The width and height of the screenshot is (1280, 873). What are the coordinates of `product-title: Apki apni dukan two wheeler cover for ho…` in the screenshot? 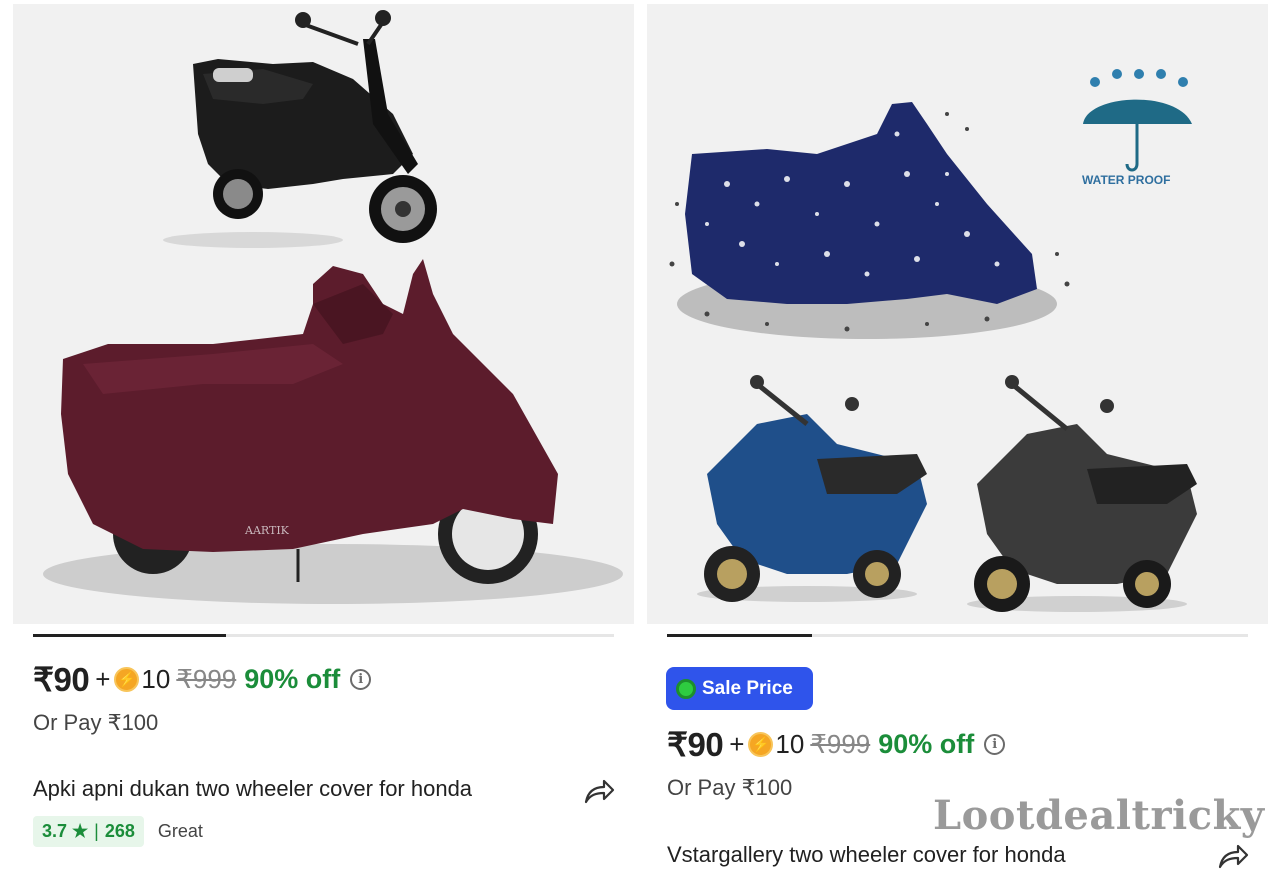 It's located at (252, 789).